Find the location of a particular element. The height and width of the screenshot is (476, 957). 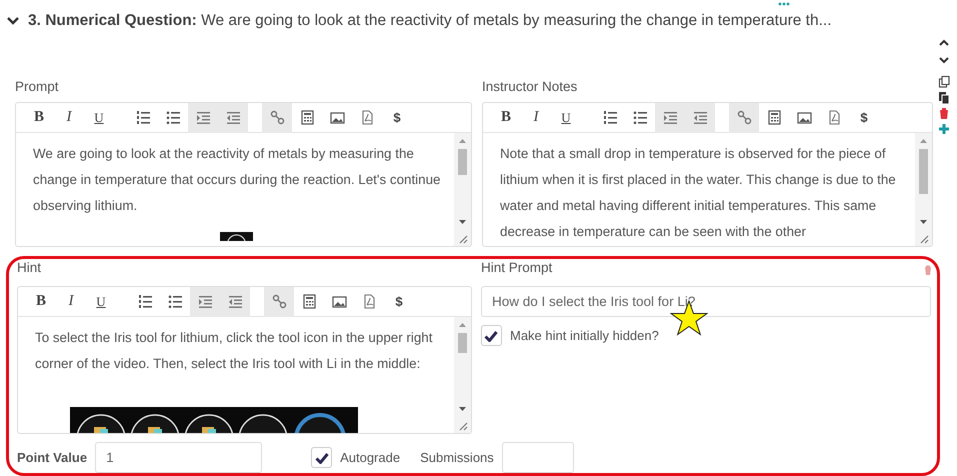

hint-prompt-field: How do I select the Iris tool for Li? is located at coordinates (705, 301).